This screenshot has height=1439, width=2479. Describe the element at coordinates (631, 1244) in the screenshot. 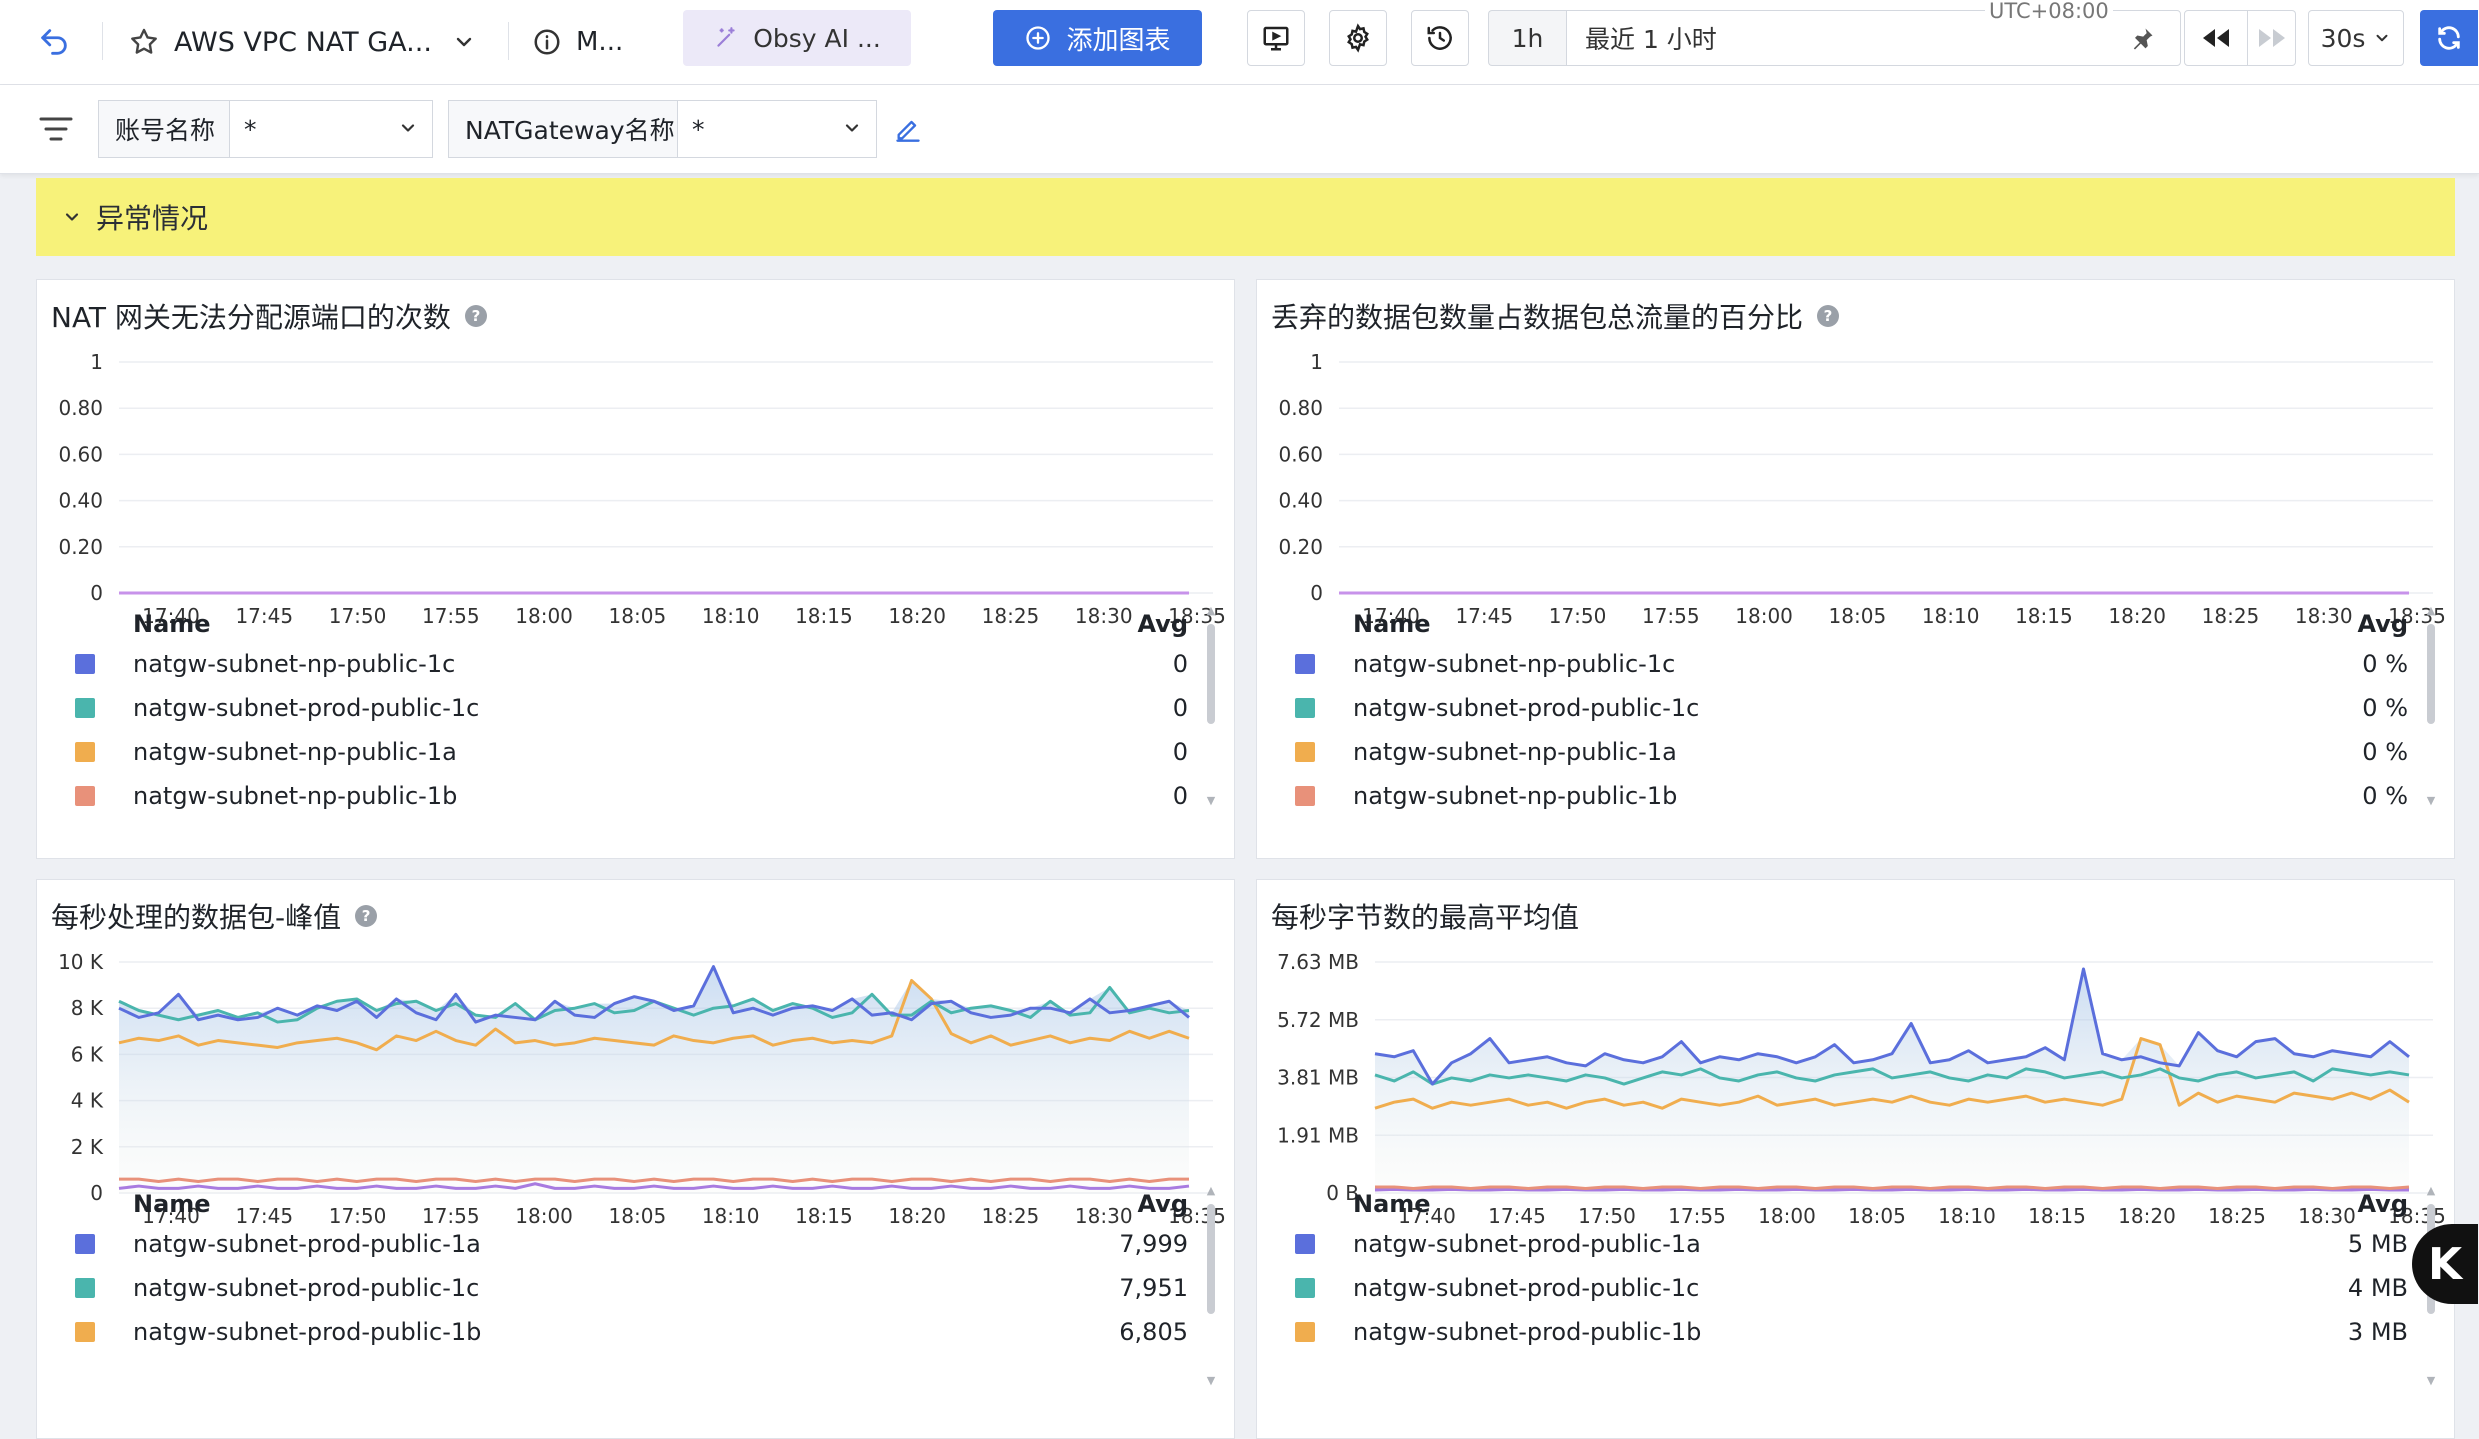

I see `legend-row: natgw-subnet-prod-public-1a 7,999` at that location.